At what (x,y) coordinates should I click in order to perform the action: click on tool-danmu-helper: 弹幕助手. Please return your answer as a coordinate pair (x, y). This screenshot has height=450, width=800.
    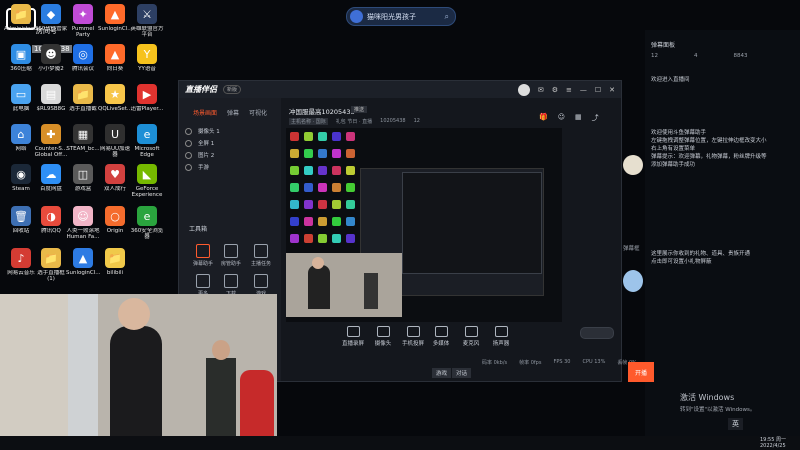
    Looking at the image, I should click on (203, 255).